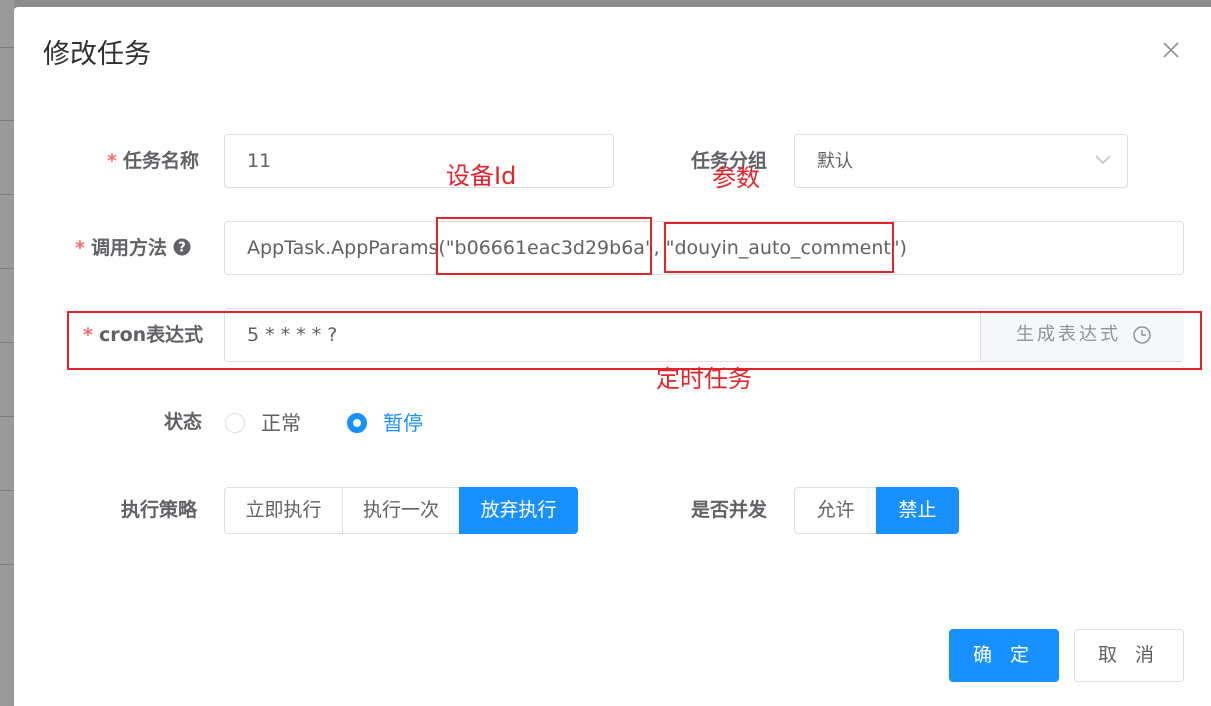 This screenshot has height=706, width=1211. Describe the element at coordinates (779, 247) in the screenshot. I see `annotation-box-params` at that location.